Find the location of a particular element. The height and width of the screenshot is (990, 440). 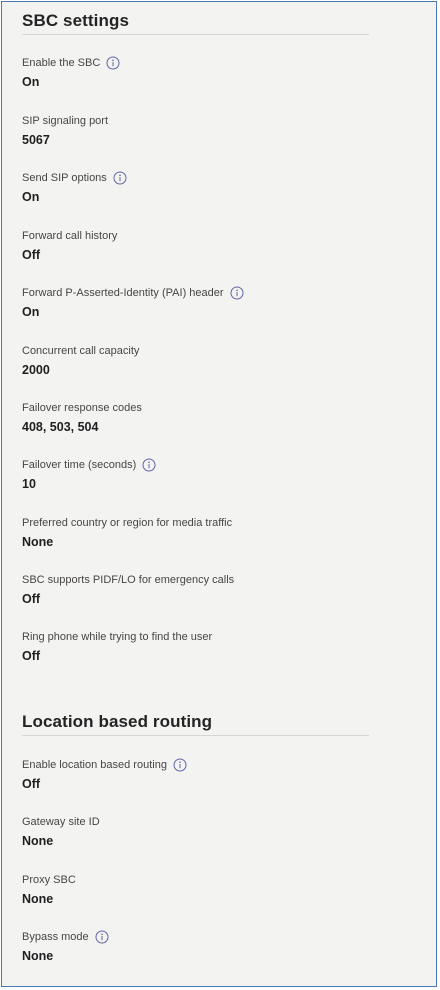

field-label: Enable location based routing is located at coordinates (94, 765).